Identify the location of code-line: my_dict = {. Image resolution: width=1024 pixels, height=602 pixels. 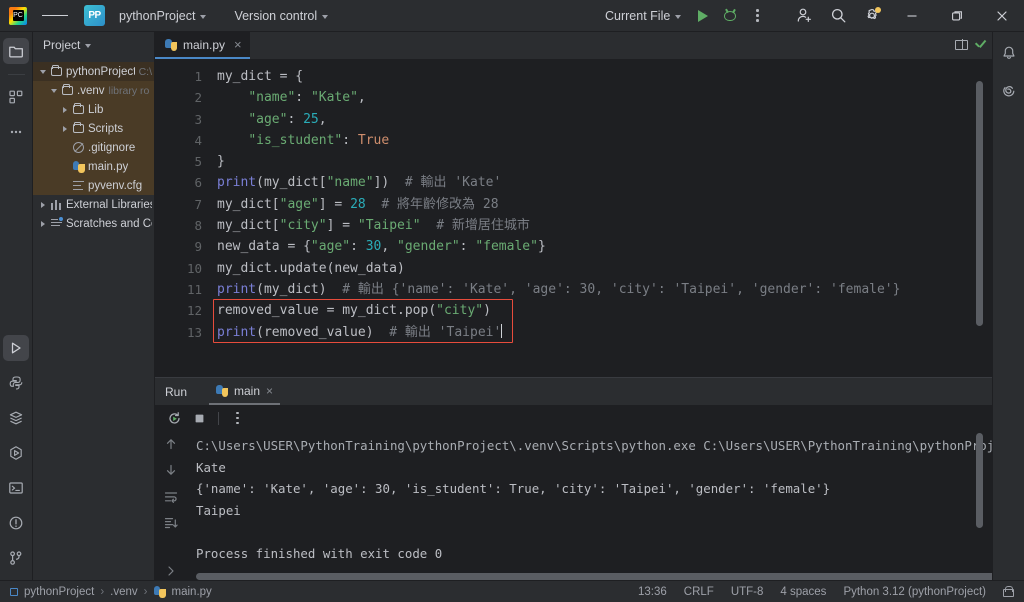
(587, 76).